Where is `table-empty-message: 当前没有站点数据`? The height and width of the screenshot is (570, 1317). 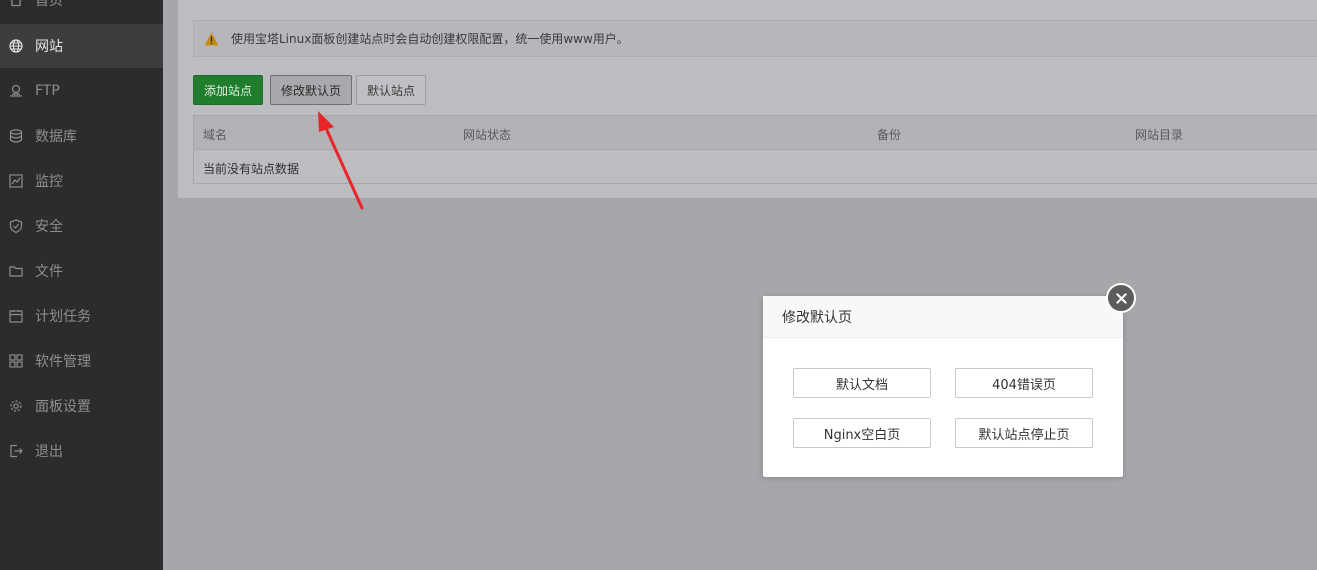
table-empty-message: 当前没有站点数据 is located at coordinates (251, 169).